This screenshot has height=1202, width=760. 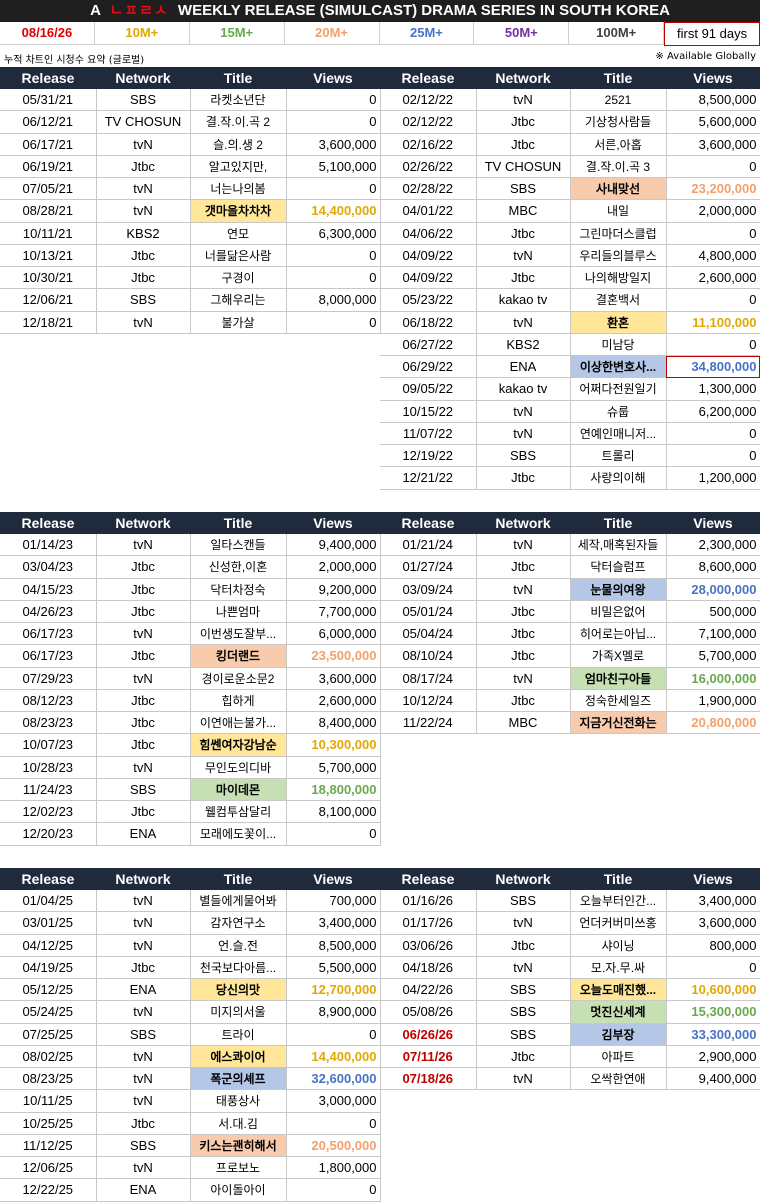 I want to click on table-row: 01/21/24 tvN 세작,매혹된자들 2,300,000, so click(x=570, y=545).